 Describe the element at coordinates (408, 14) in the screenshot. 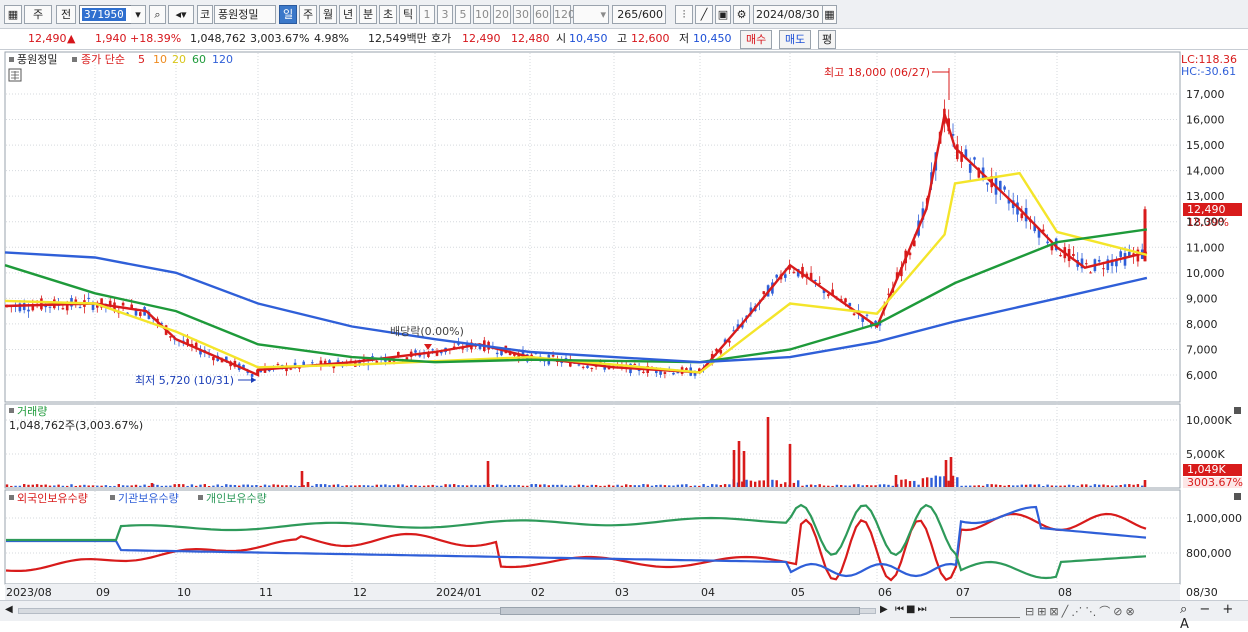

I see `period-tick: 틱` at that location.